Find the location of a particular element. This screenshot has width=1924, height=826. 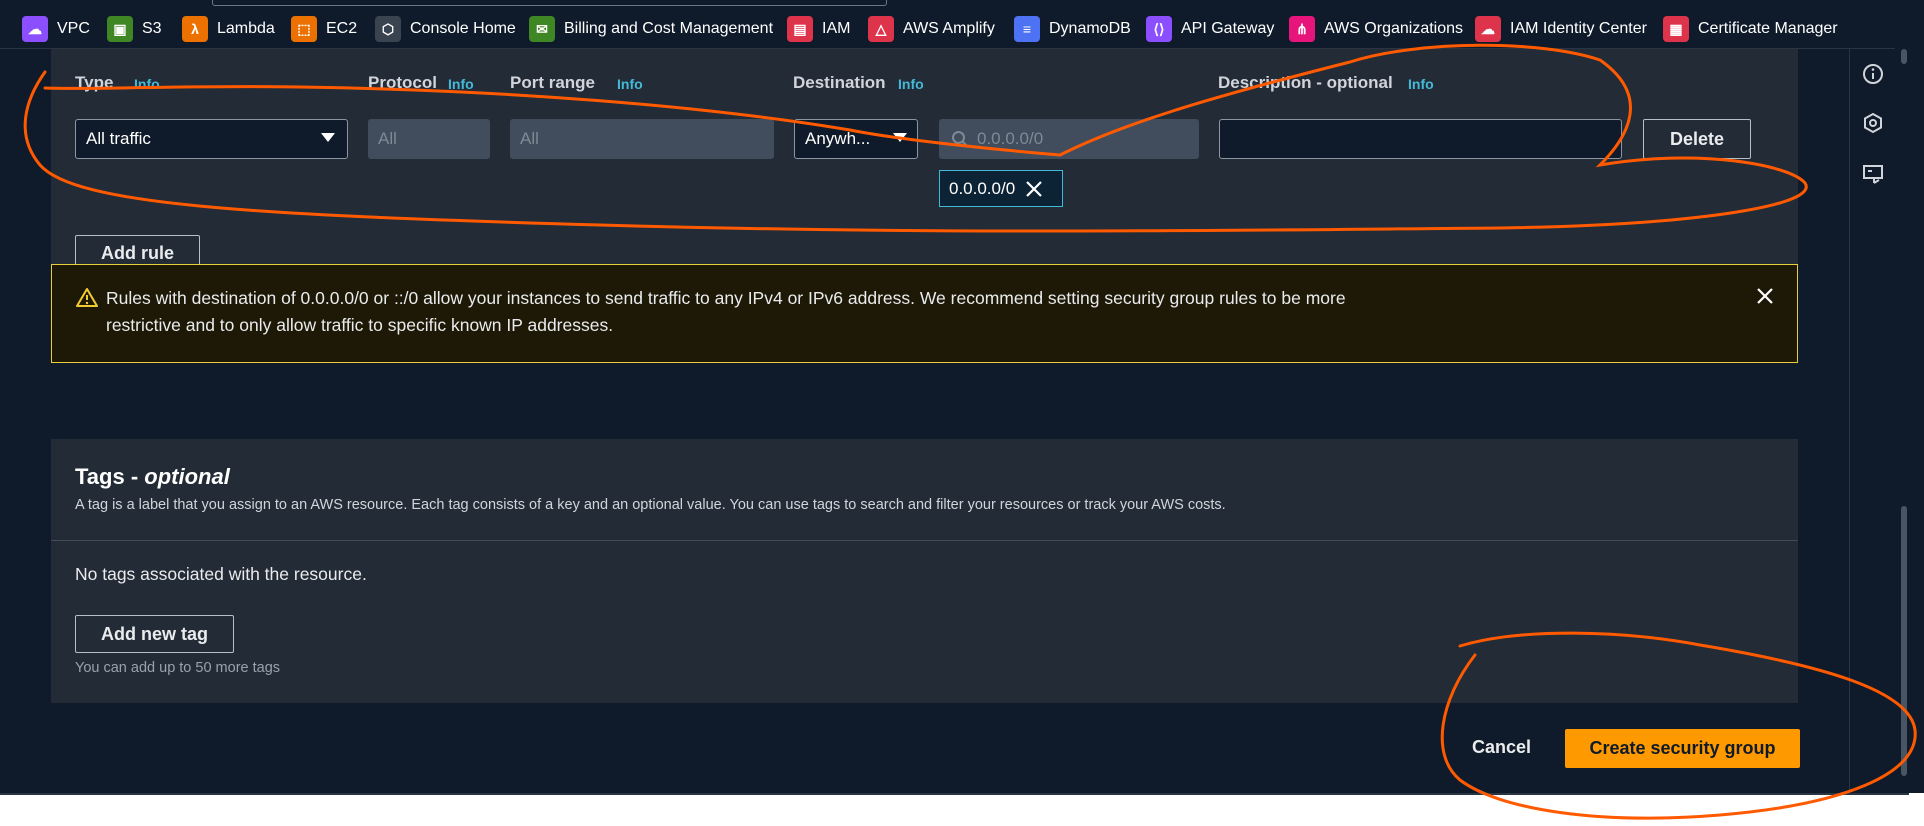

api-icon: ⟨⟩ is located at coordinates (1159, 29).